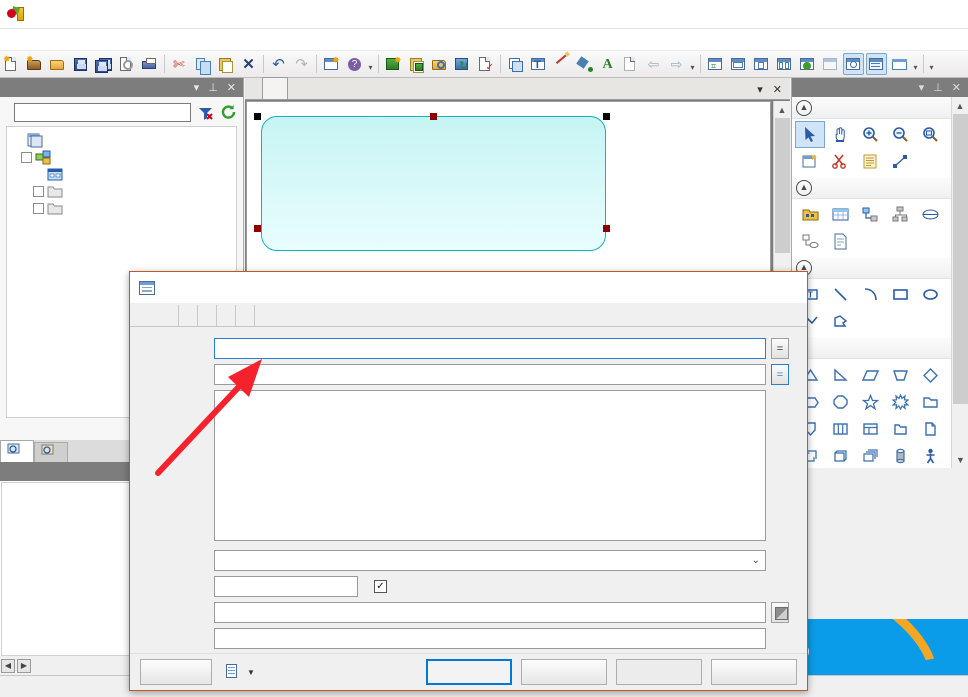  Describe the element at coordinates (176, 672) in the screenshot. I see `more-button` at that location.